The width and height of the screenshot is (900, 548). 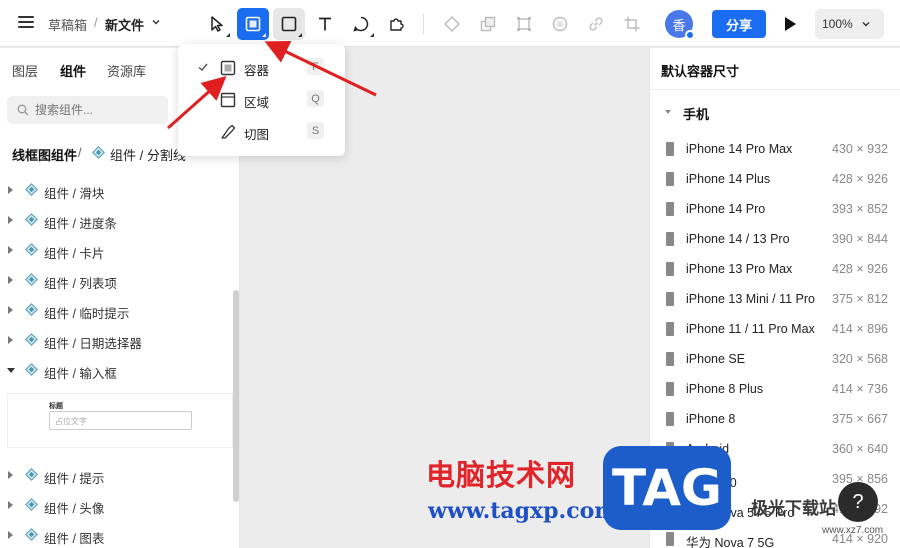 I want to click on arrow-to-container-tool, so click(x=320, y=68).